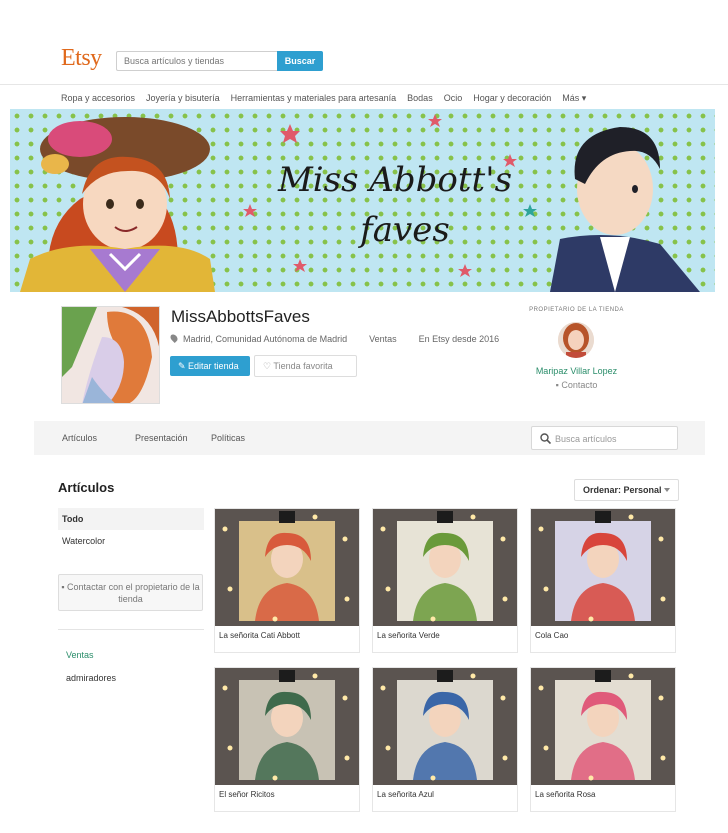 This screenshot has height=833, width=728. What do you see at coordinates (395, 180) in the screenshot?
I see `banner-title-line1: Miss Abbott's` at bounding box center [395, 180].